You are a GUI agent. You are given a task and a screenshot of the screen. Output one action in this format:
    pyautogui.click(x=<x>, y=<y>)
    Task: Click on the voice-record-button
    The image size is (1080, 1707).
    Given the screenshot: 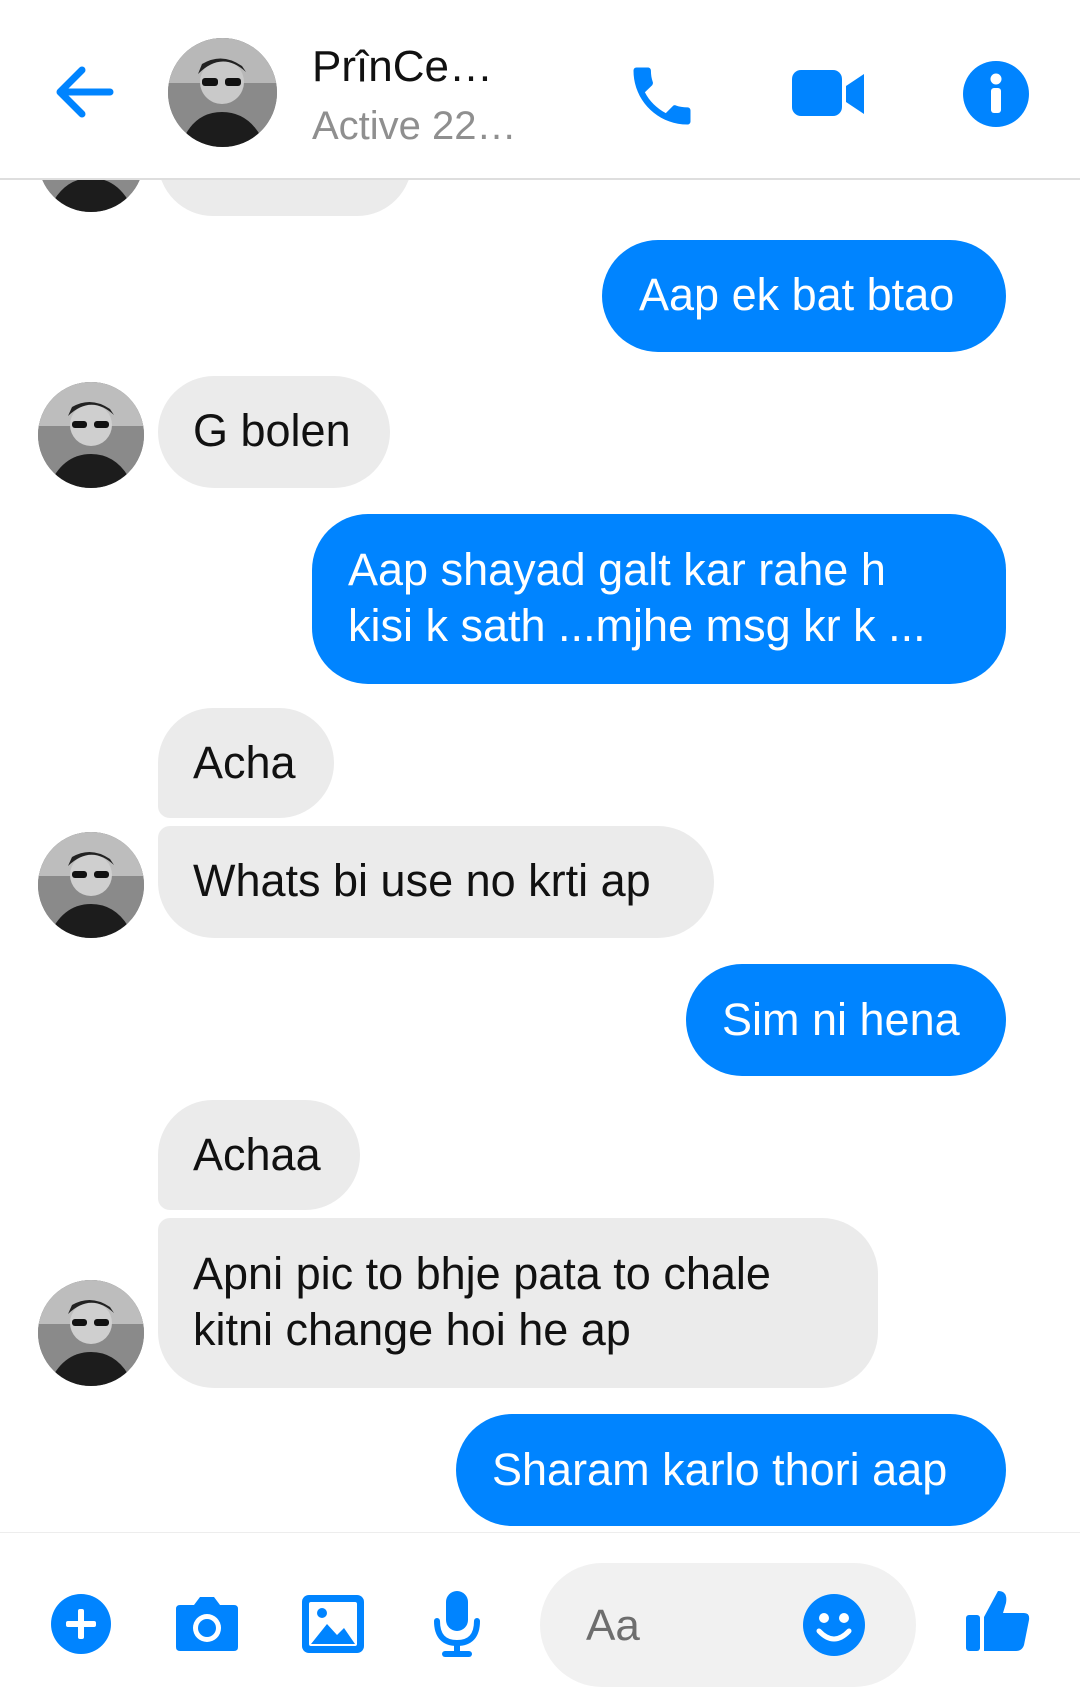 What is the action you would take?
    pyautogui.click(x=457, y=1626)
    